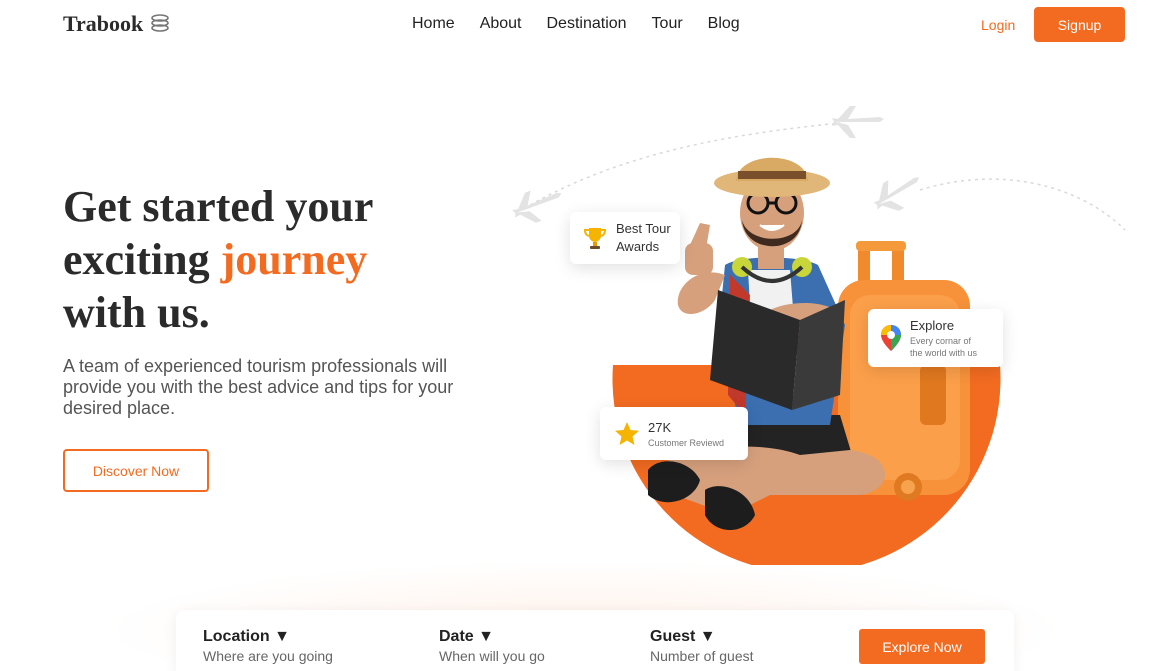 The height and width of the screenshot is (671, 1169). I want to click on brand-name: Trabook, so click(103, 23).